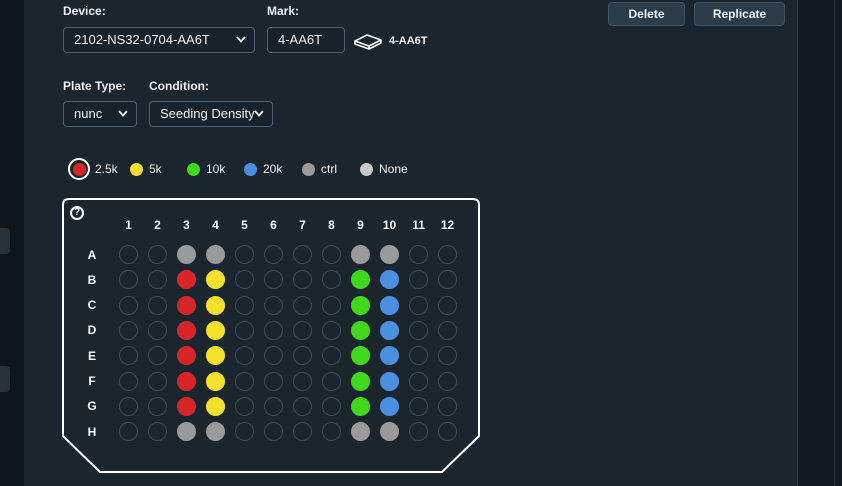 The image size is (842, 486). I want to click on device-select: 2102-NS32-0704-AA6T, so click(159, 40).